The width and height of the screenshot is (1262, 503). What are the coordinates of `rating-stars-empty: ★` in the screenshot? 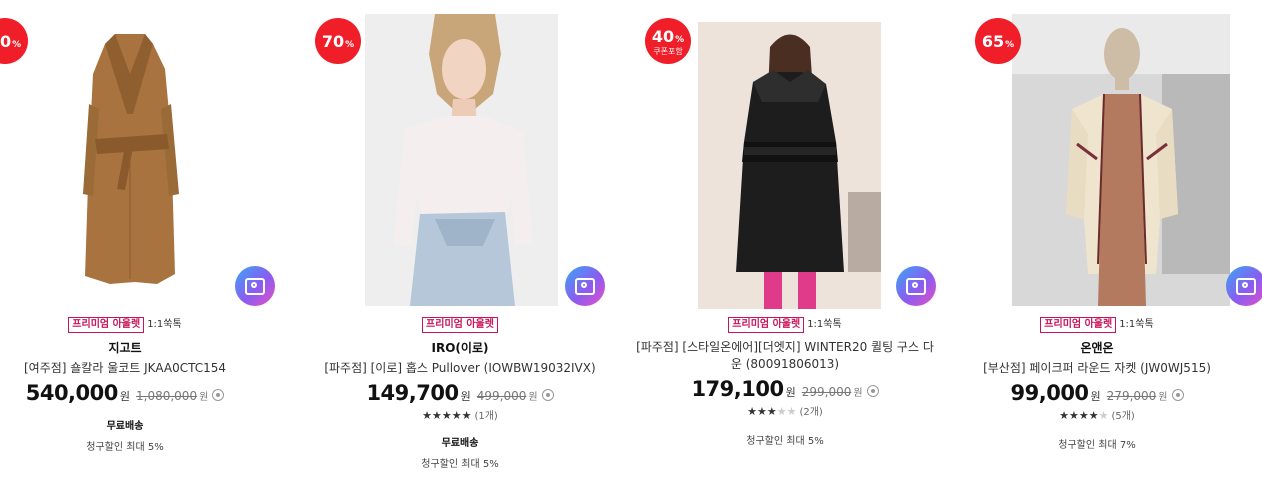 It's located at (1103, 415).